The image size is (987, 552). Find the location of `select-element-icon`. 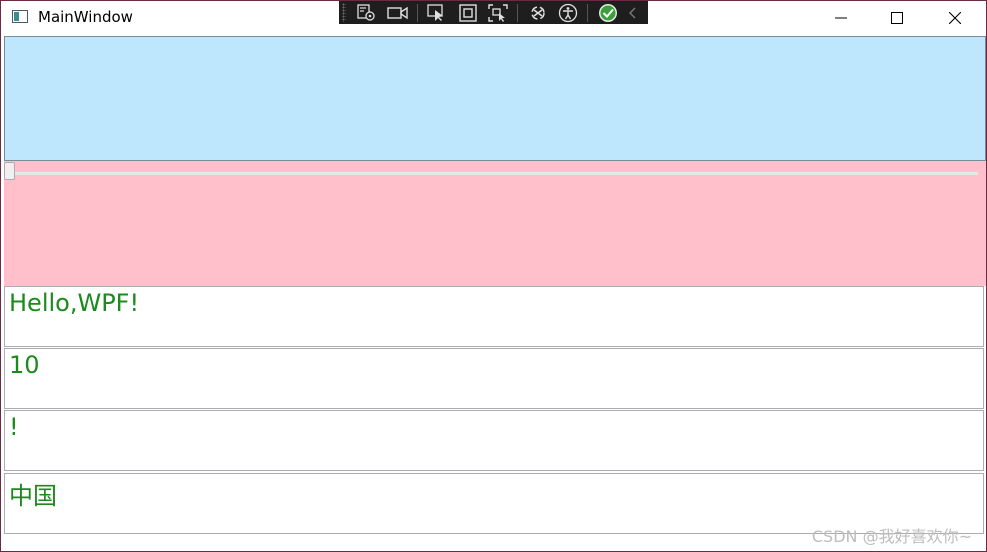

select-element-icon is located at coordinates (437, 13).